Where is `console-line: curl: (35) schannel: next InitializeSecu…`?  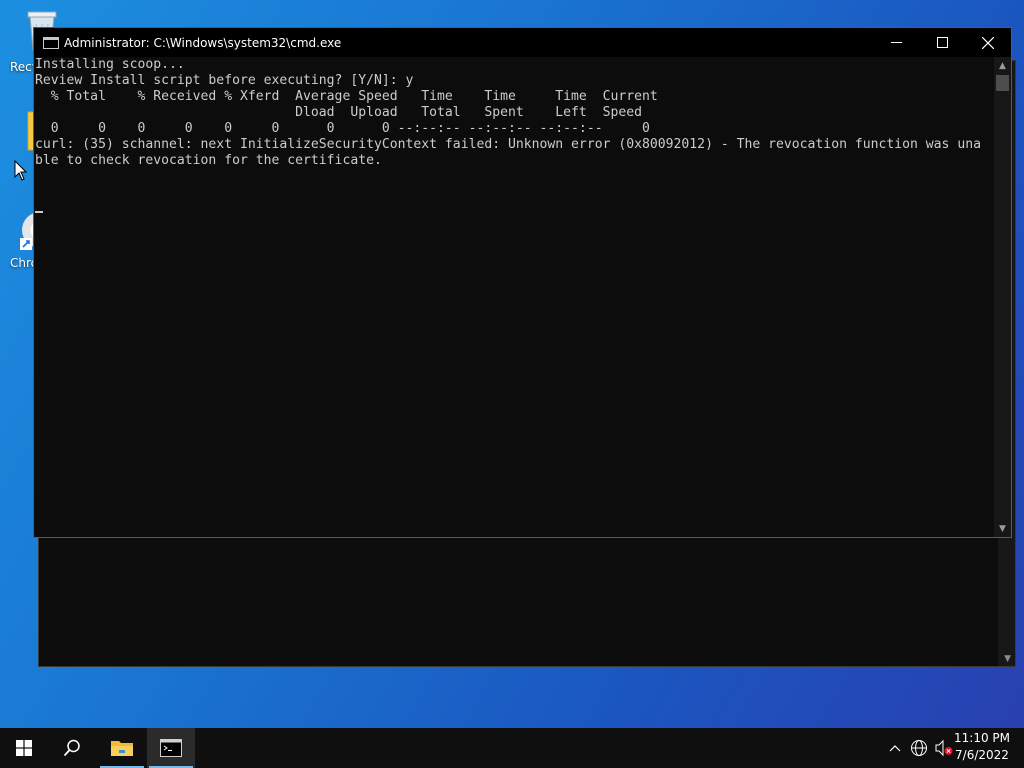 console-line: curl: (35) schannel: next InitializeSecu… is located at coordinates (508, 144).